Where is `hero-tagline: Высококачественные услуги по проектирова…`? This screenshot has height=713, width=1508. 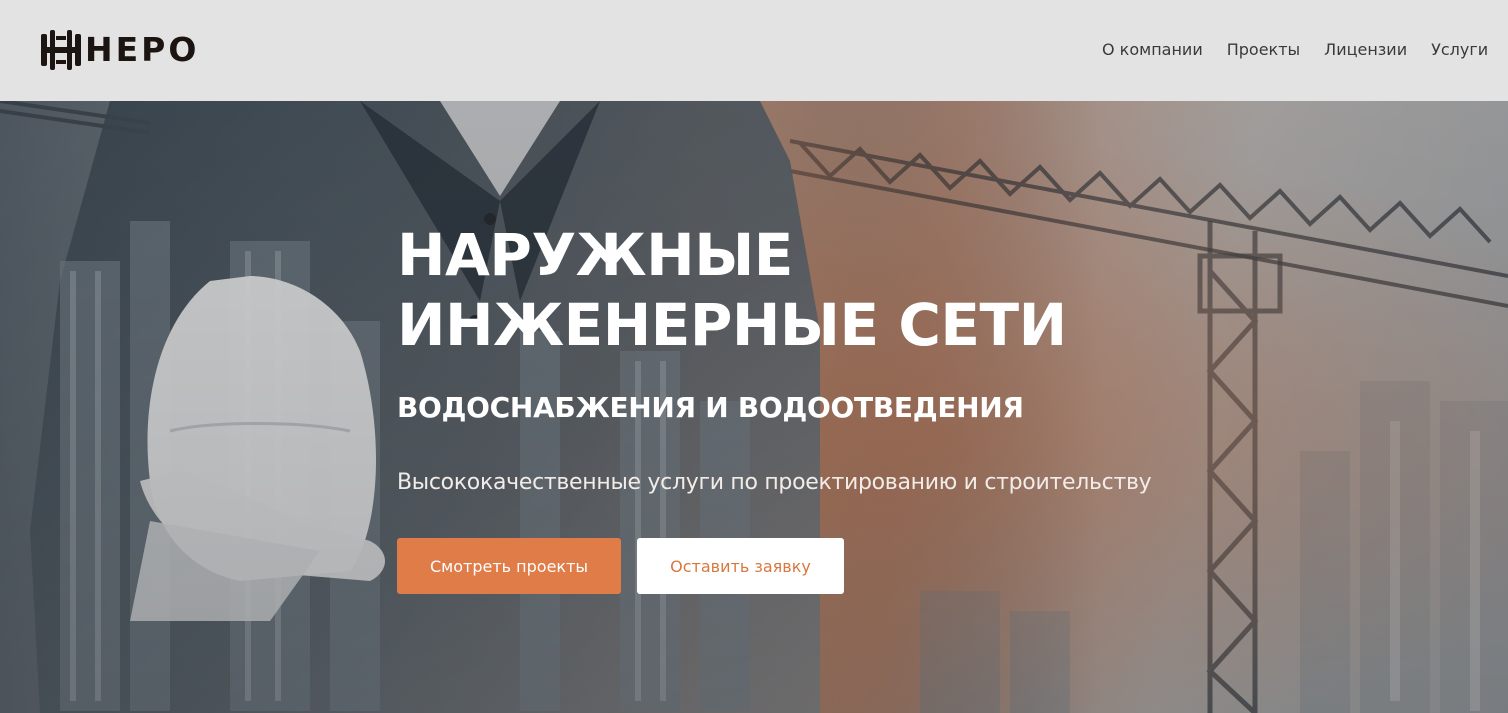
hero-tagline: Высококачественные услуги по проектирова… is located at coordinates (774, 482).